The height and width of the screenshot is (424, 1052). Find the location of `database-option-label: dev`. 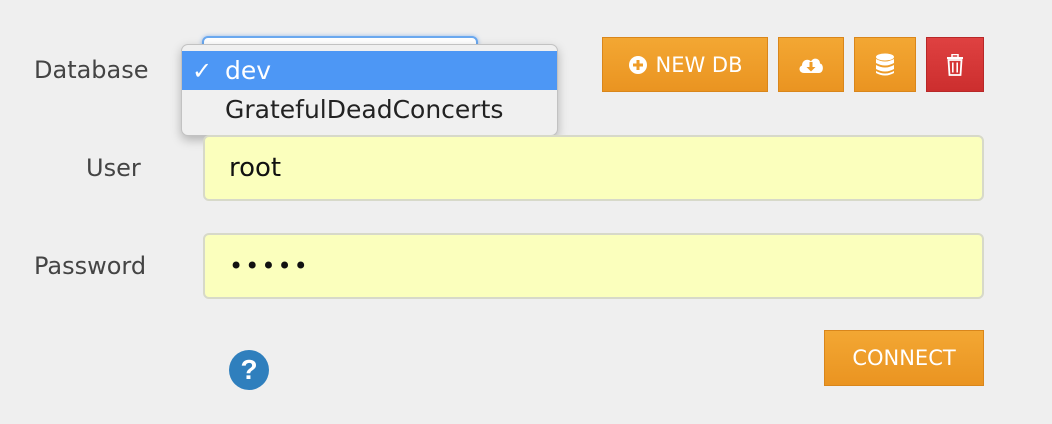

database-option-label: dev is located at coordinates (248, 70).